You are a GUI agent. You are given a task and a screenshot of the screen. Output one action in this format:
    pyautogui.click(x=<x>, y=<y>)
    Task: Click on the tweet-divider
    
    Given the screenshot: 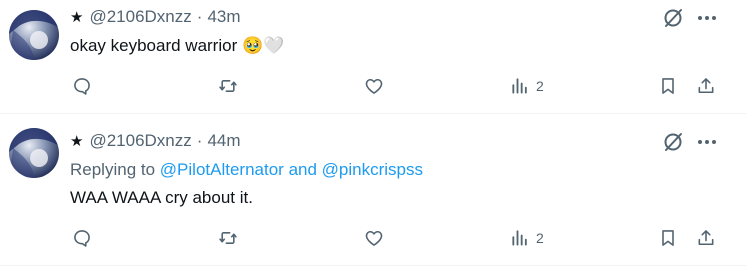 What is the action you would take?
    pyautogui.click(x=373, y=265)
    